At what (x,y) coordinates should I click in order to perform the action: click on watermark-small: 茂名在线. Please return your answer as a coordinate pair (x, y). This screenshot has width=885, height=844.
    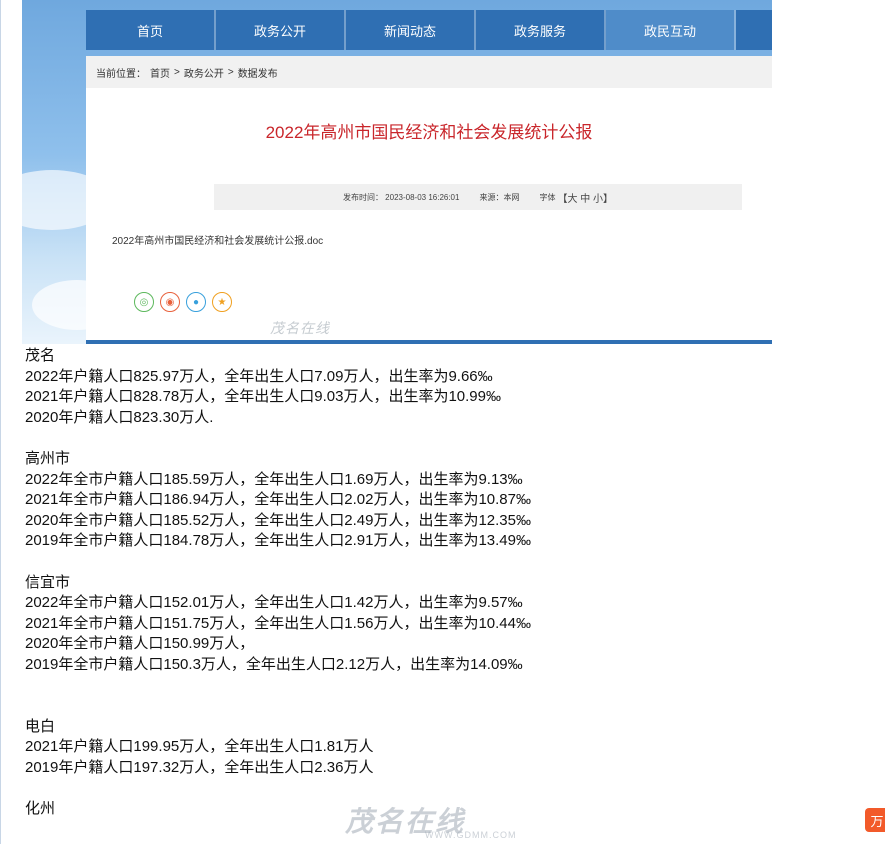
    Looking at the image, I should click on (300, 328).